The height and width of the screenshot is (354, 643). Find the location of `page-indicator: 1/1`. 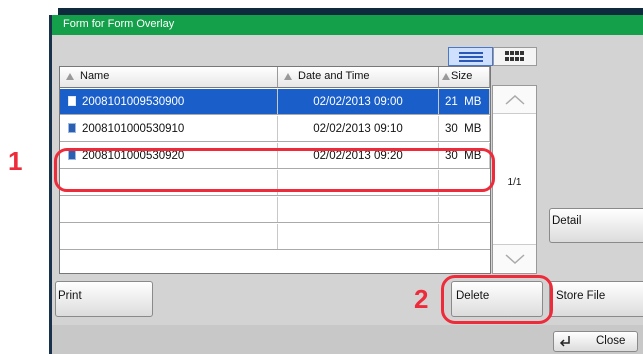

page-indicator: 1/1 is located at coordinates (514, 182).